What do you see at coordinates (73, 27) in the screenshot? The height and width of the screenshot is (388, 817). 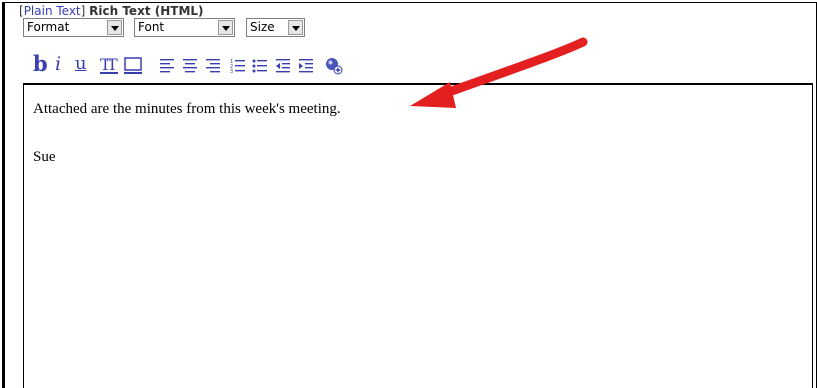 I see `format-select: Format` at bounding box center [73, 27].